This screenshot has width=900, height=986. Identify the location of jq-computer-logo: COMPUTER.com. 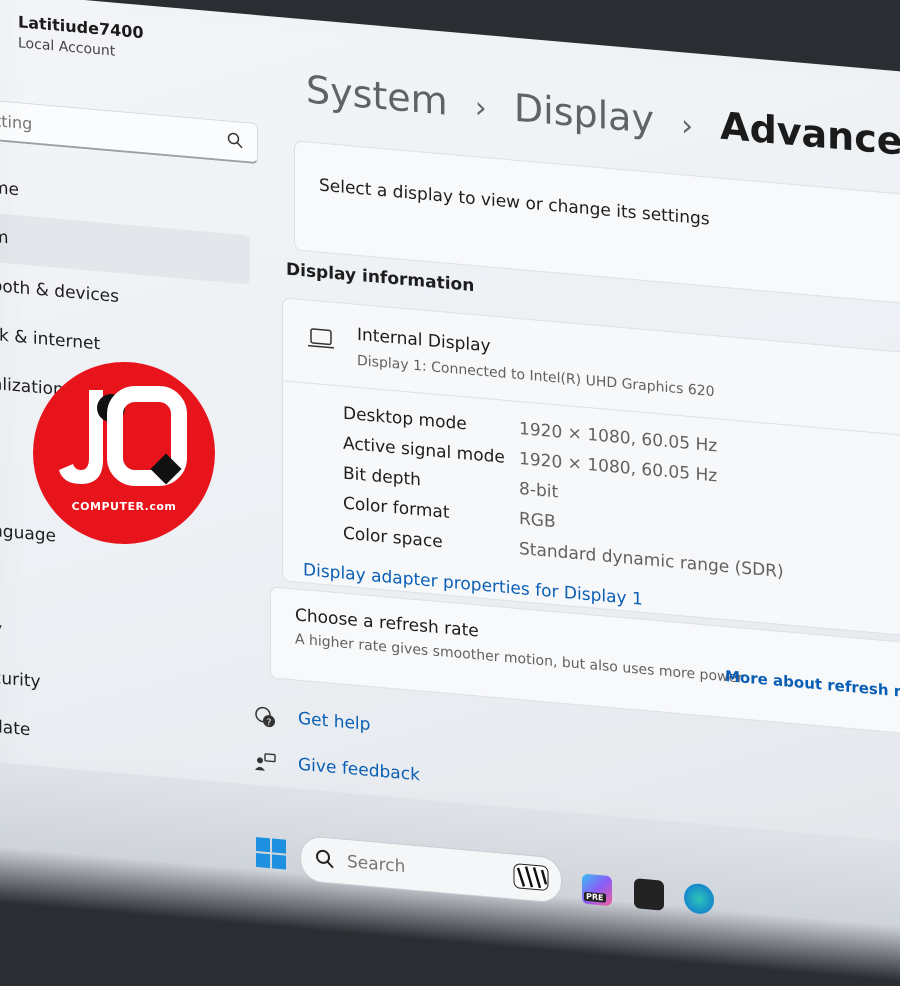
(124, 453).